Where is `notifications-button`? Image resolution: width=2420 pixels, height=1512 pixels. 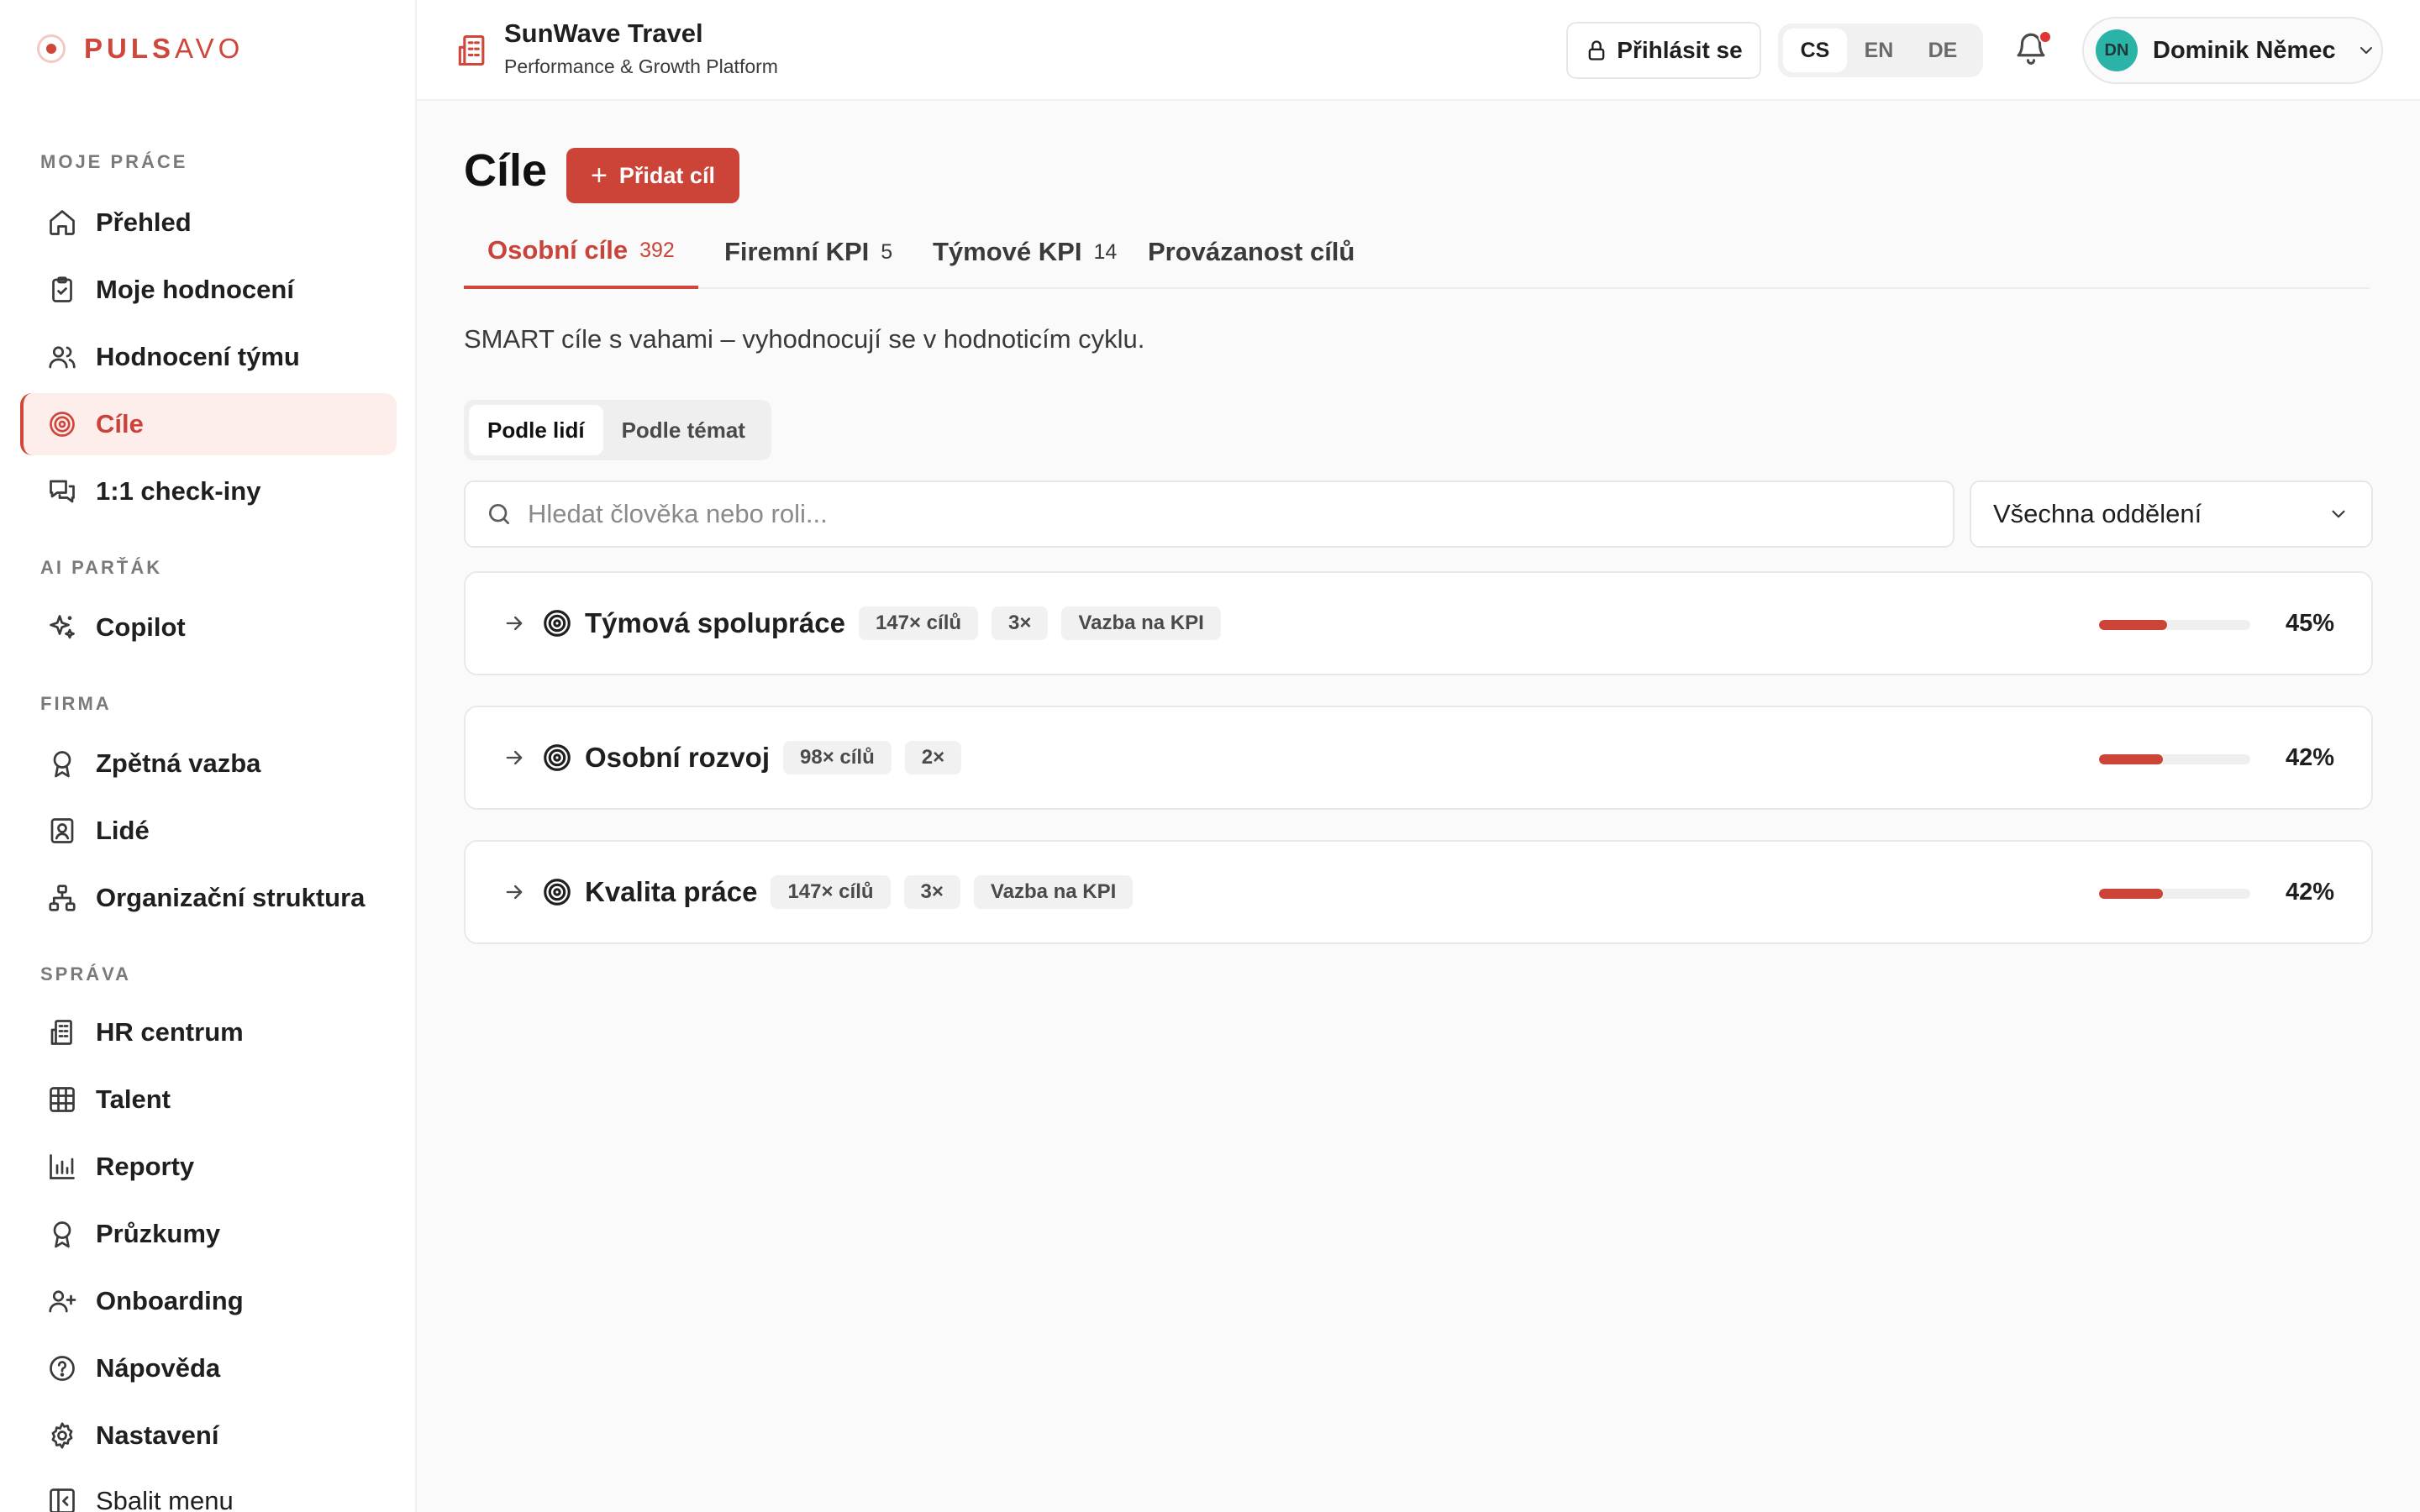 notifications-button is located at coordinates (2034, 50).